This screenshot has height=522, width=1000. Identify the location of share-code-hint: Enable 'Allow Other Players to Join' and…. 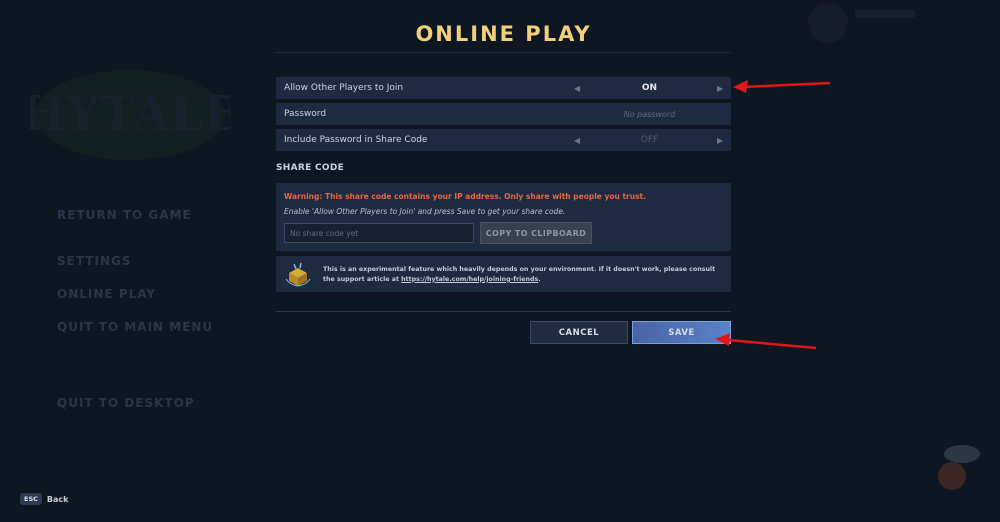
(425, 211).